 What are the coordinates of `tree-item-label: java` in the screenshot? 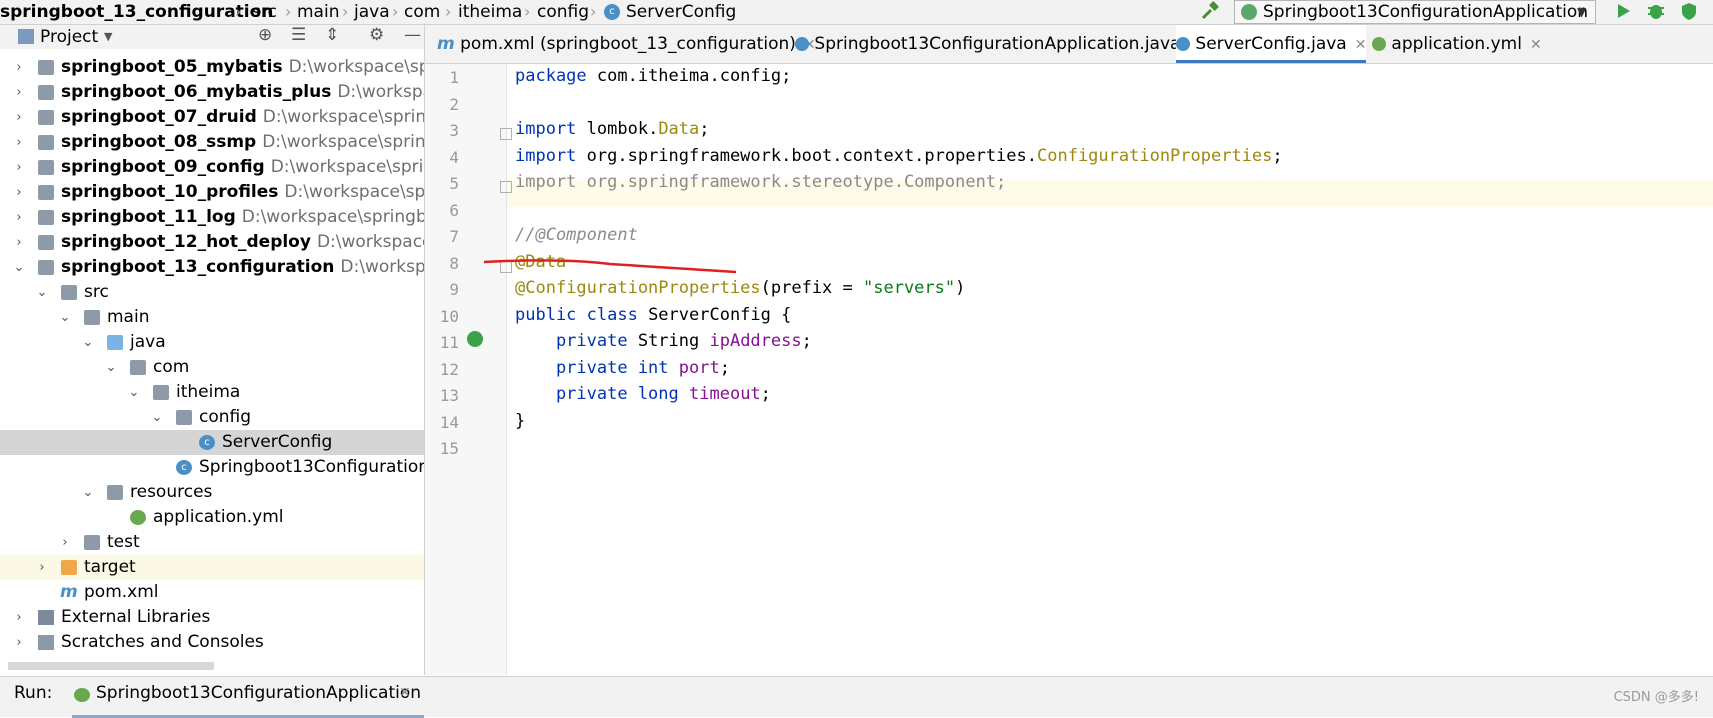 It's located at (148, 342).